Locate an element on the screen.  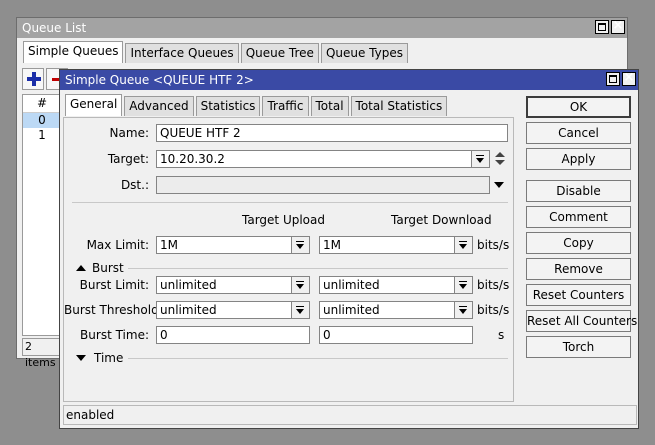
tab-simple-queues: Simple Queues is located at coordinates (73, 52).